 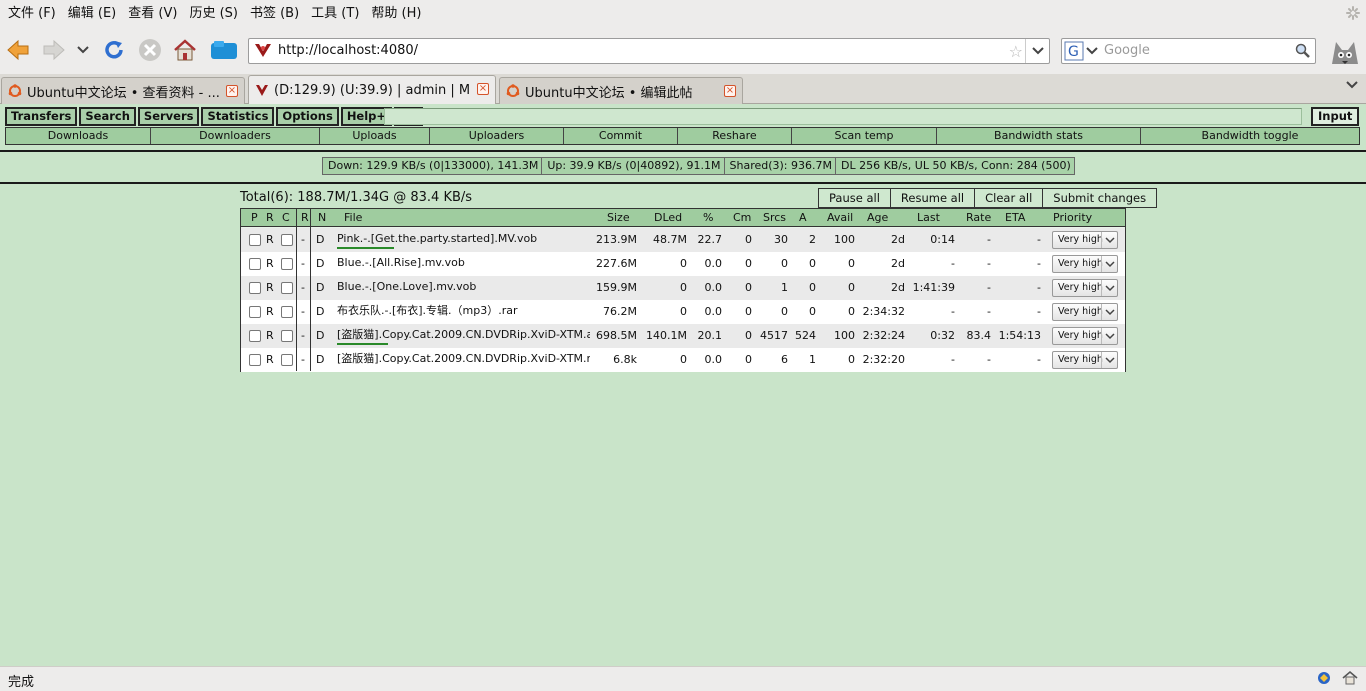 What do you see at coordinates (348, 50) in the screenshot?
I see `url-text: http://localhost:4080/` at bounding box center [348, 50].